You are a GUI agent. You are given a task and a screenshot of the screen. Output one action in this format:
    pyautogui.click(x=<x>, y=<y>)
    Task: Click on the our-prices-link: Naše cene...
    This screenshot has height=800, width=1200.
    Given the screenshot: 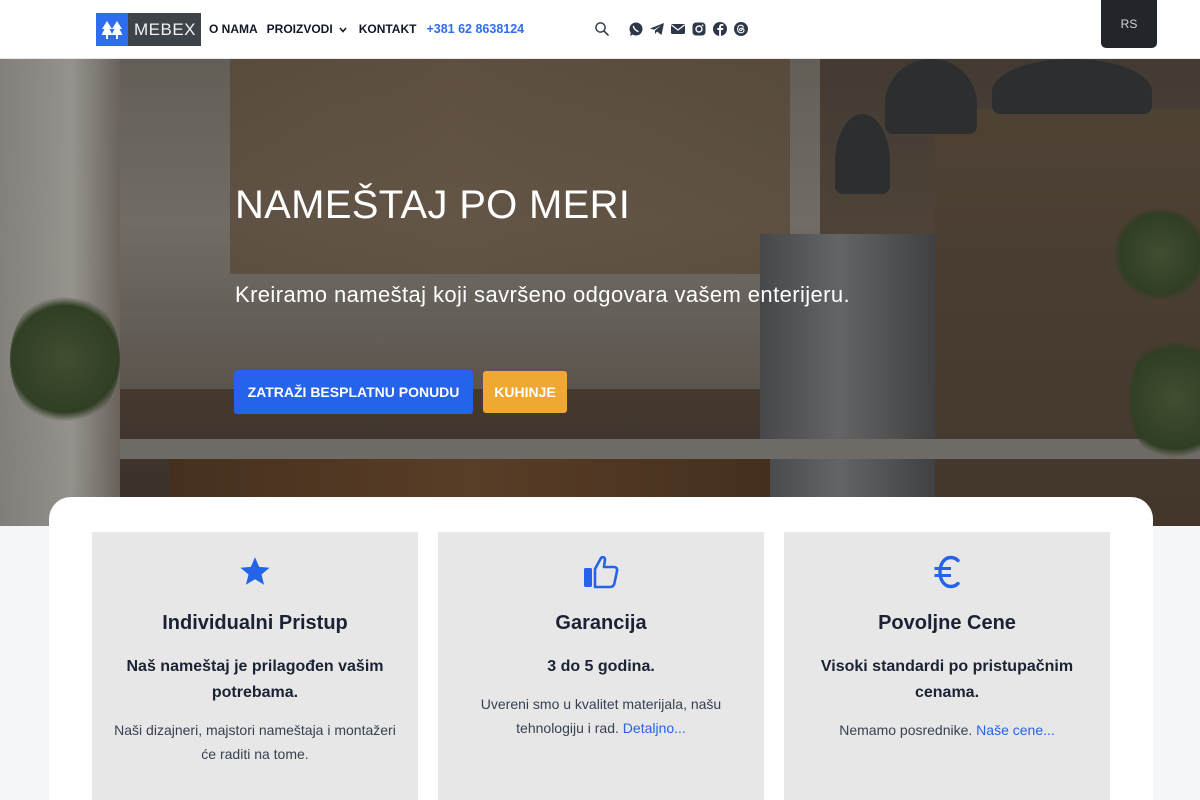 What is the action you would take?
    pyautogui.click(x=1015, y=730)
    